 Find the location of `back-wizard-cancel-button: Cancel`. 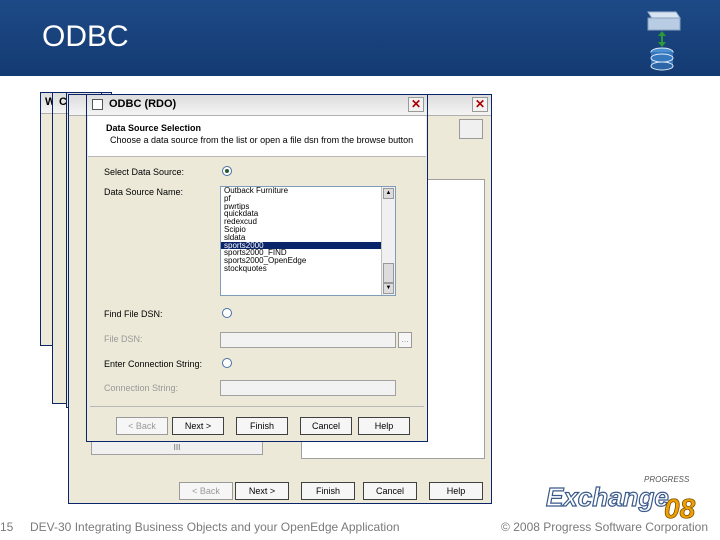

back-wizard-cancel-button: Cancel is located at coordinates (390, 491).